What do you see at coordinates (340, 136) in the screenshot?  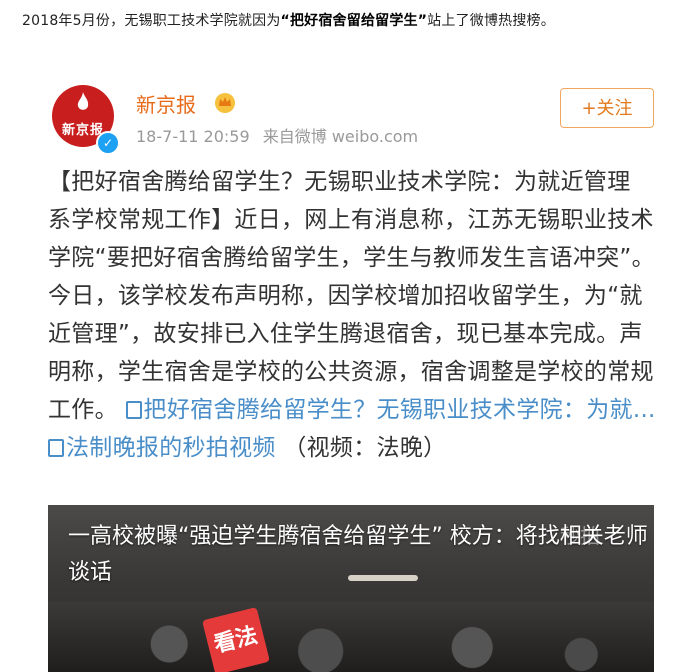 I see `post-source: 来自微博 weibo.com` at bounding box center [340, 136].